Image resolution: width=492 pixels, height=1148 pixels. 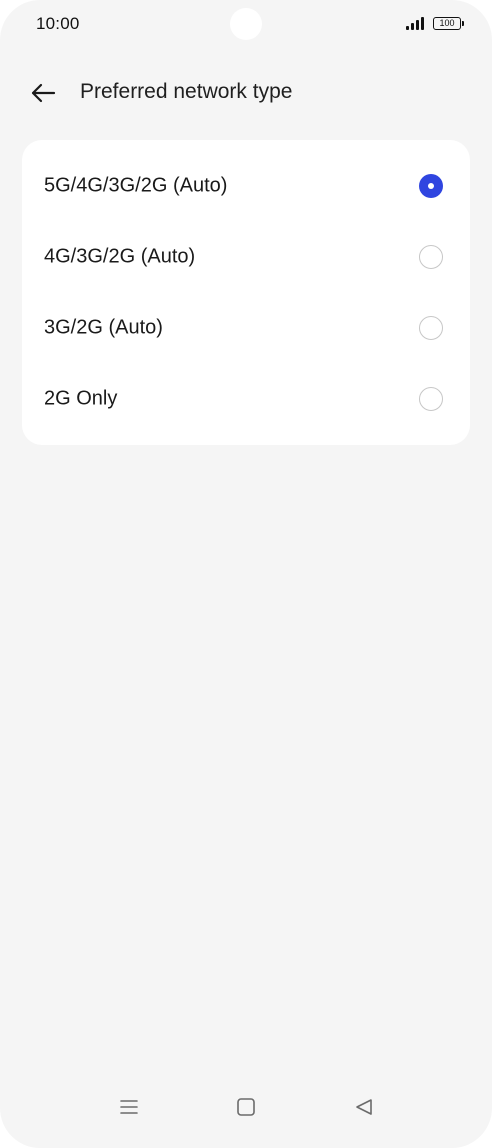 I want to click on option-3g-2g-auto: 3G/2G (Auto), so click(x=246, y=327).